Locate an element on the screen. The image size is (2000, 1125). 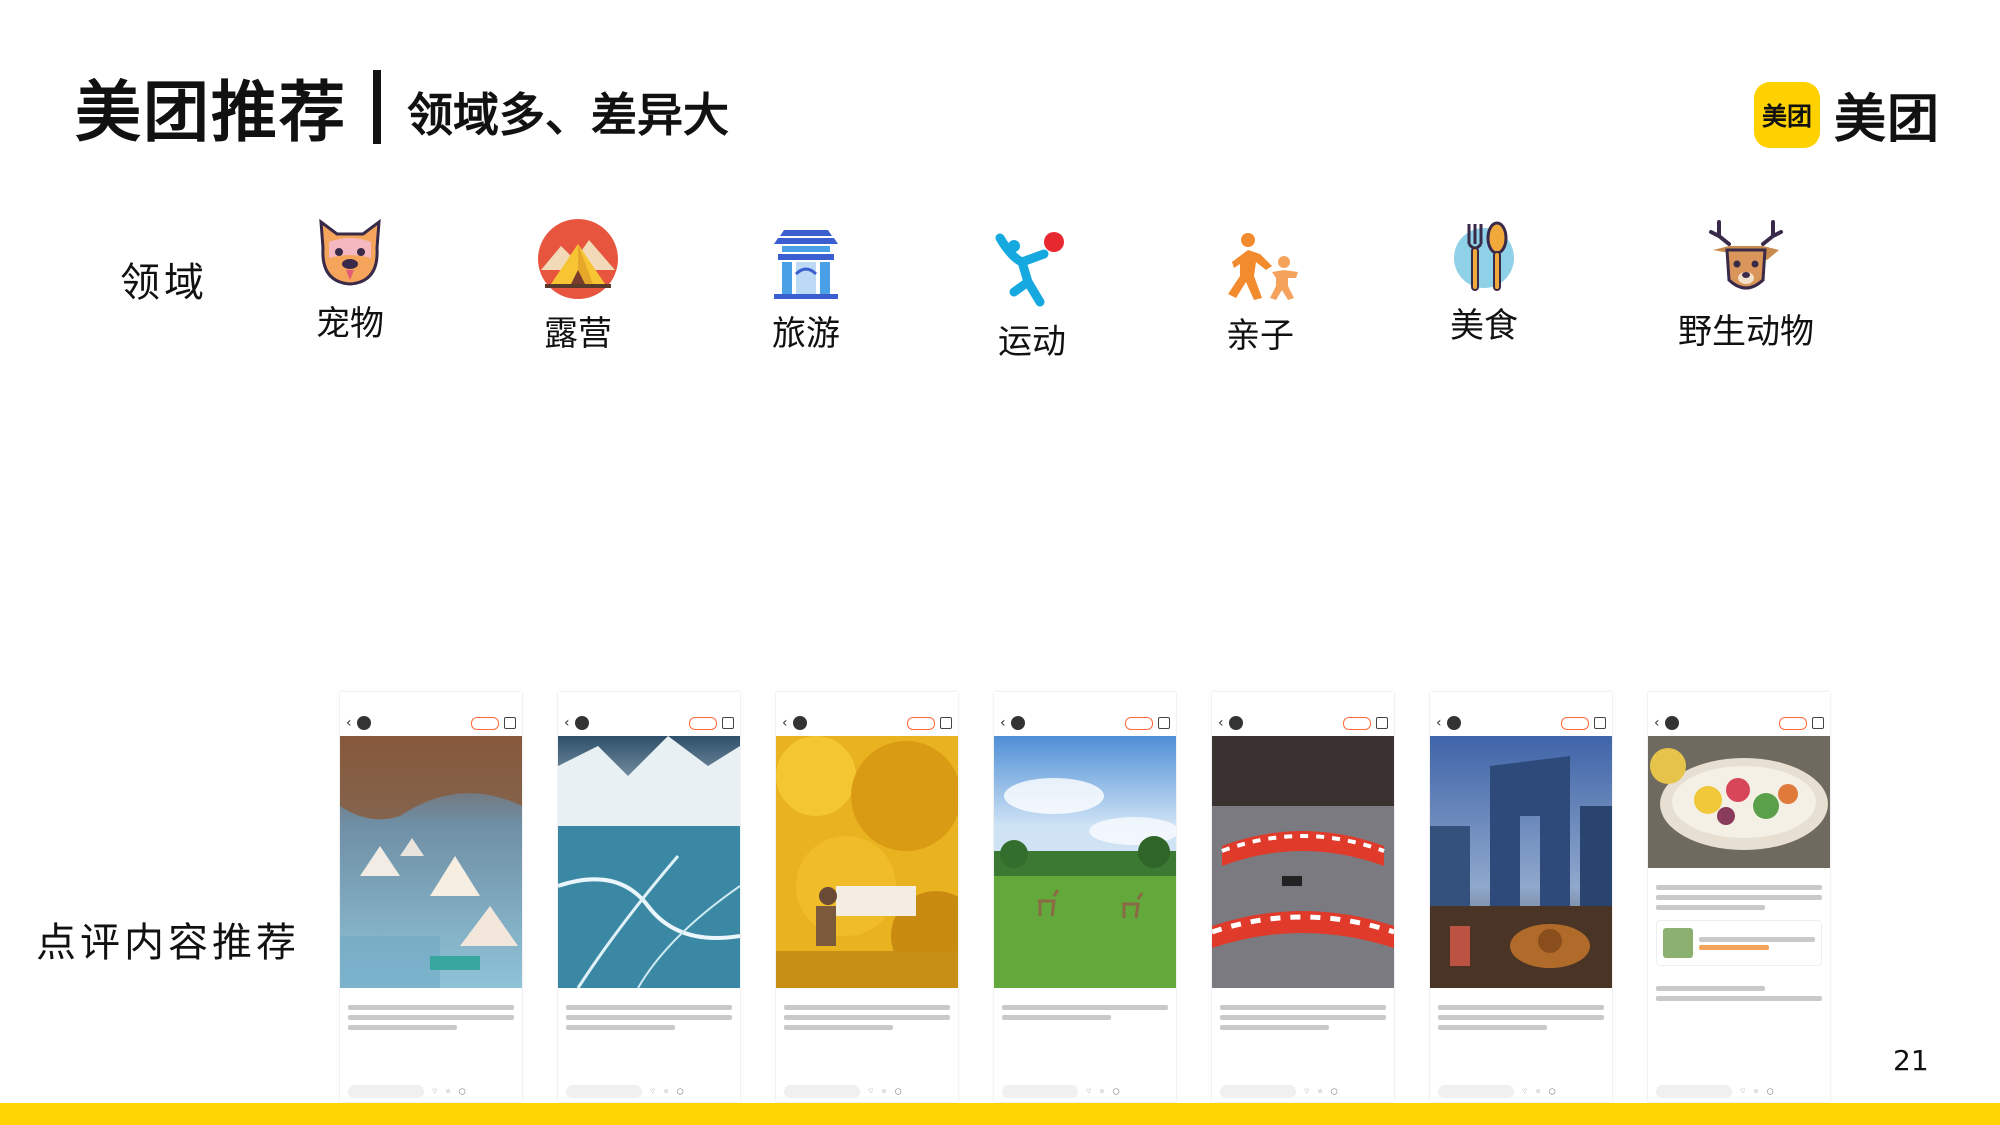
domain-item-pet: 宠物 is located at coordinates (350, 281).